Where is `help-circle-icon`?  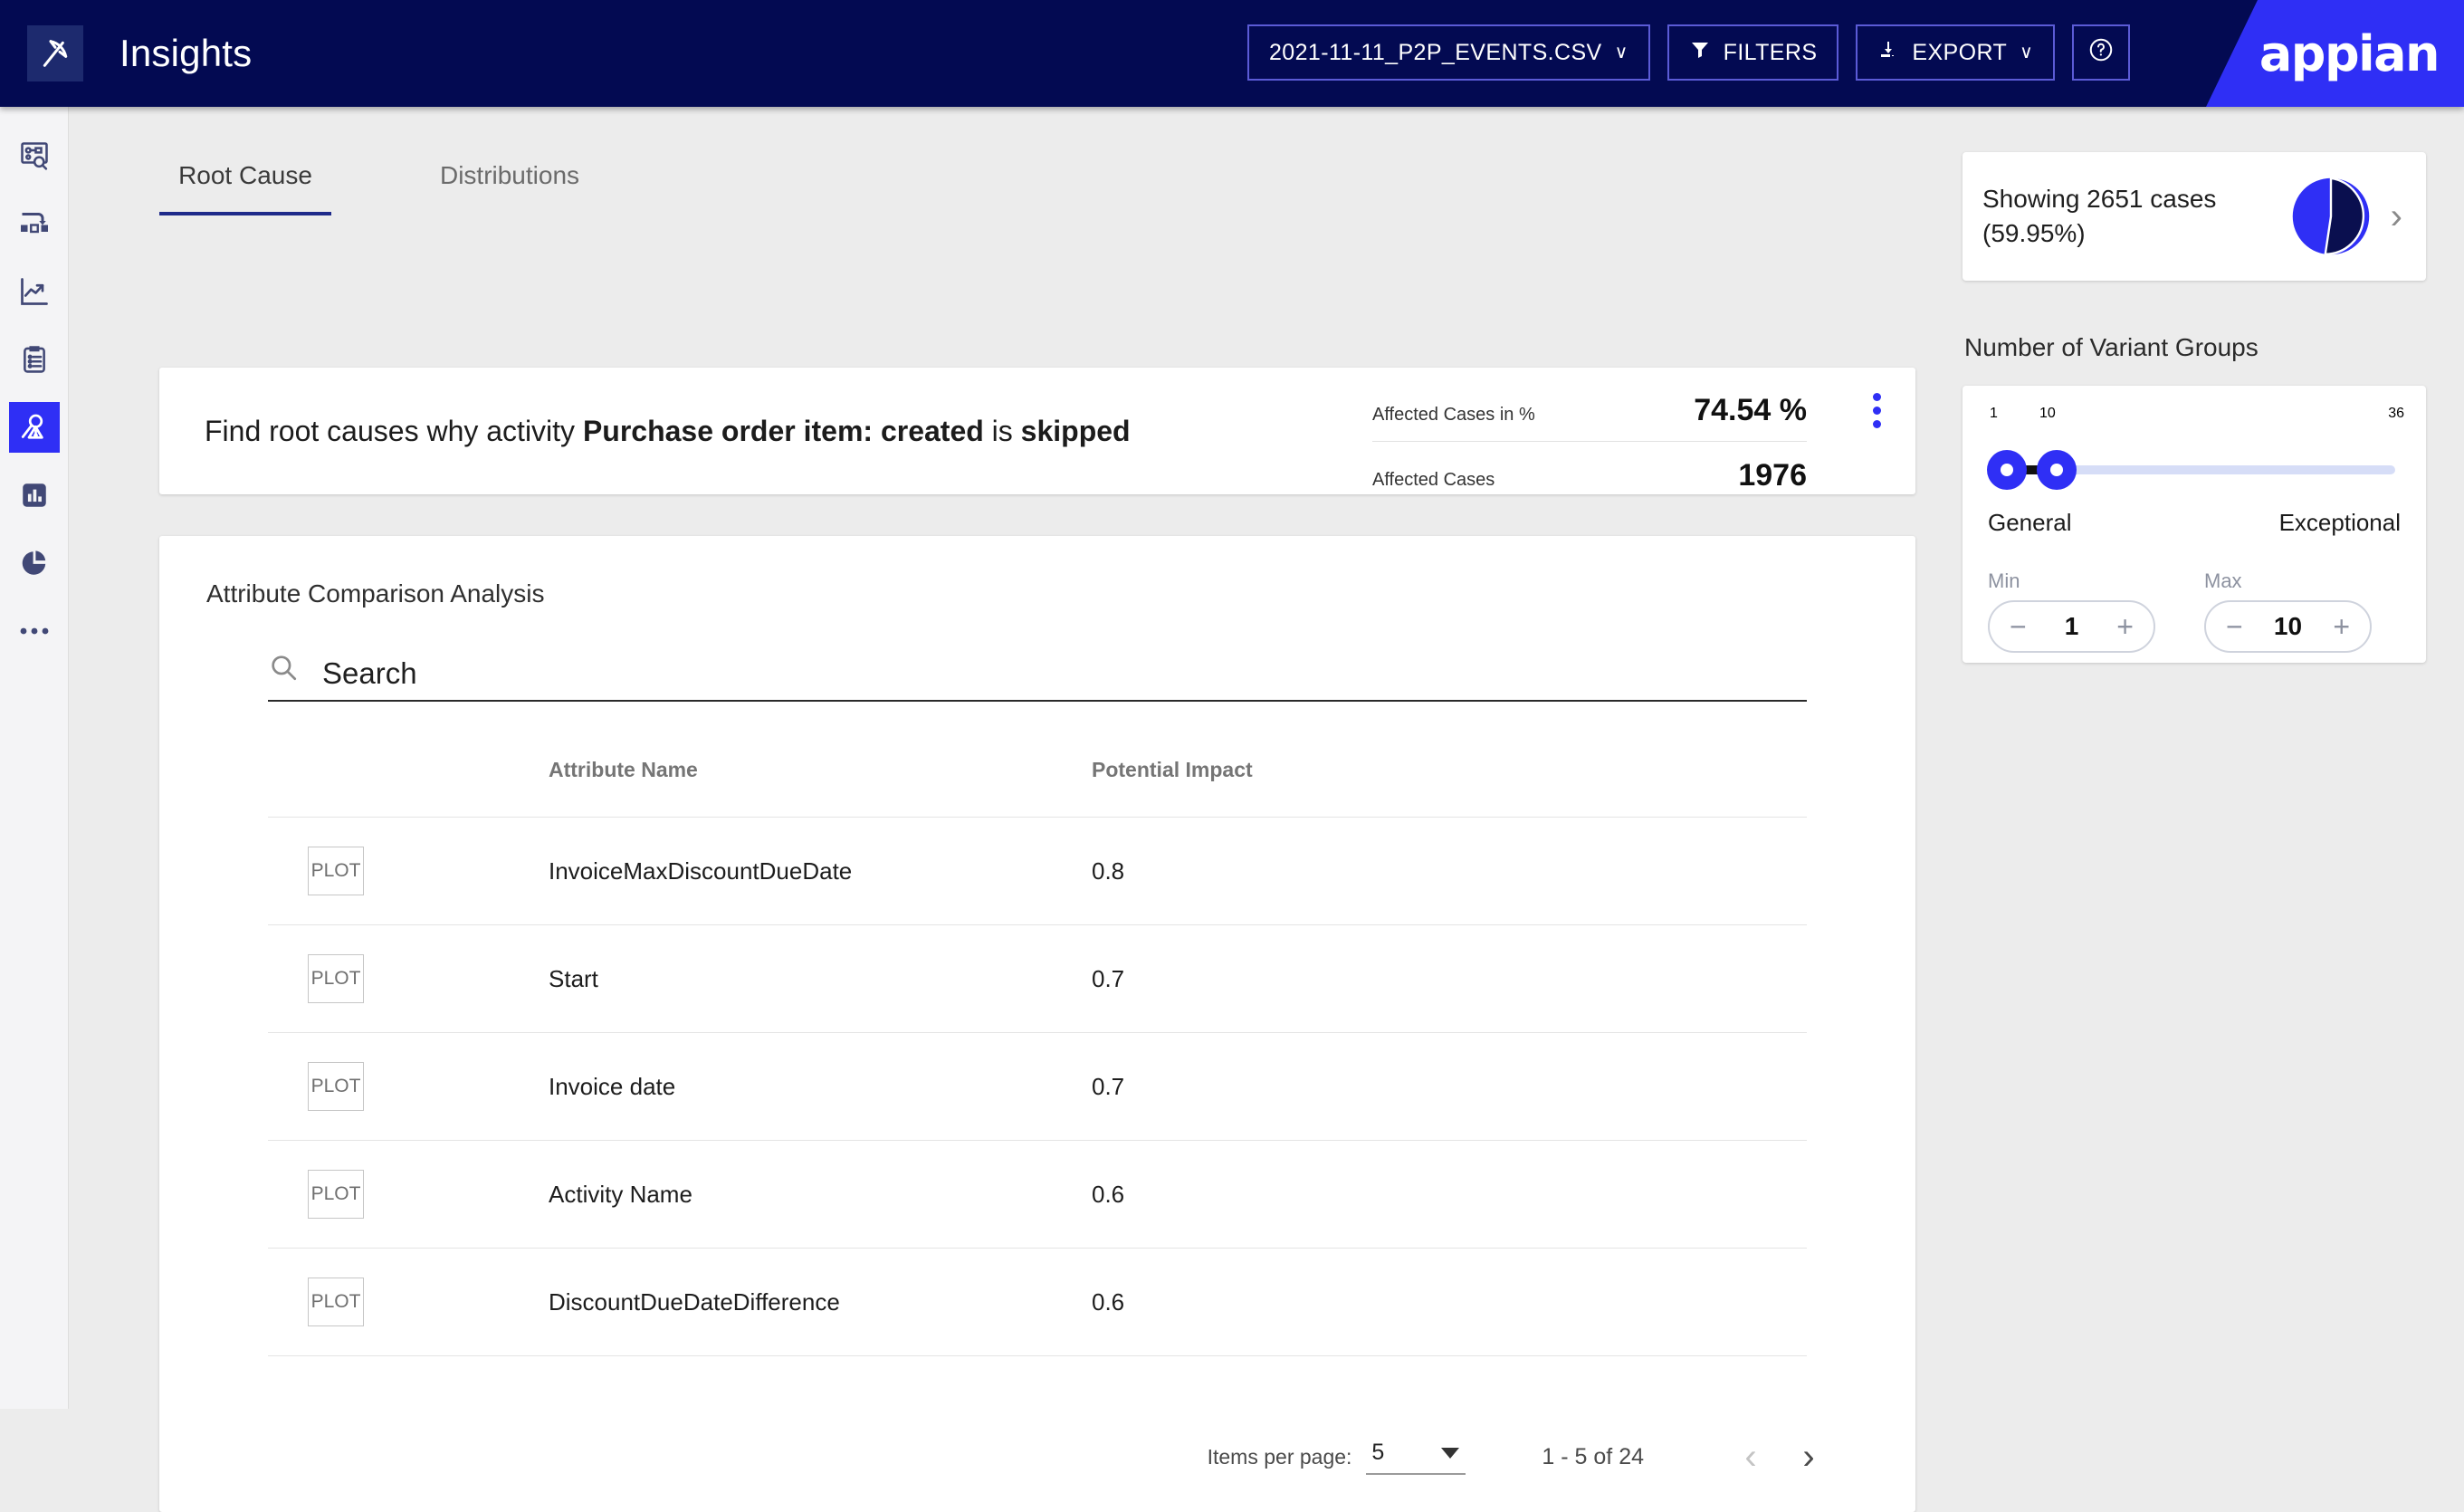 help-circle-icon is located at coordinates (2101, 53).